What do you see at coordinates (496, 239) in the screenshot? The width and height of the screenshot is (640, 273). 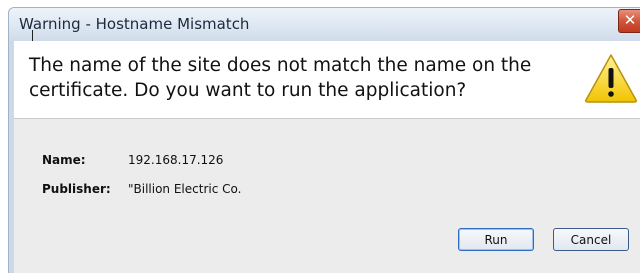 I see `run-button: Run` at bounding box center [496, 239].